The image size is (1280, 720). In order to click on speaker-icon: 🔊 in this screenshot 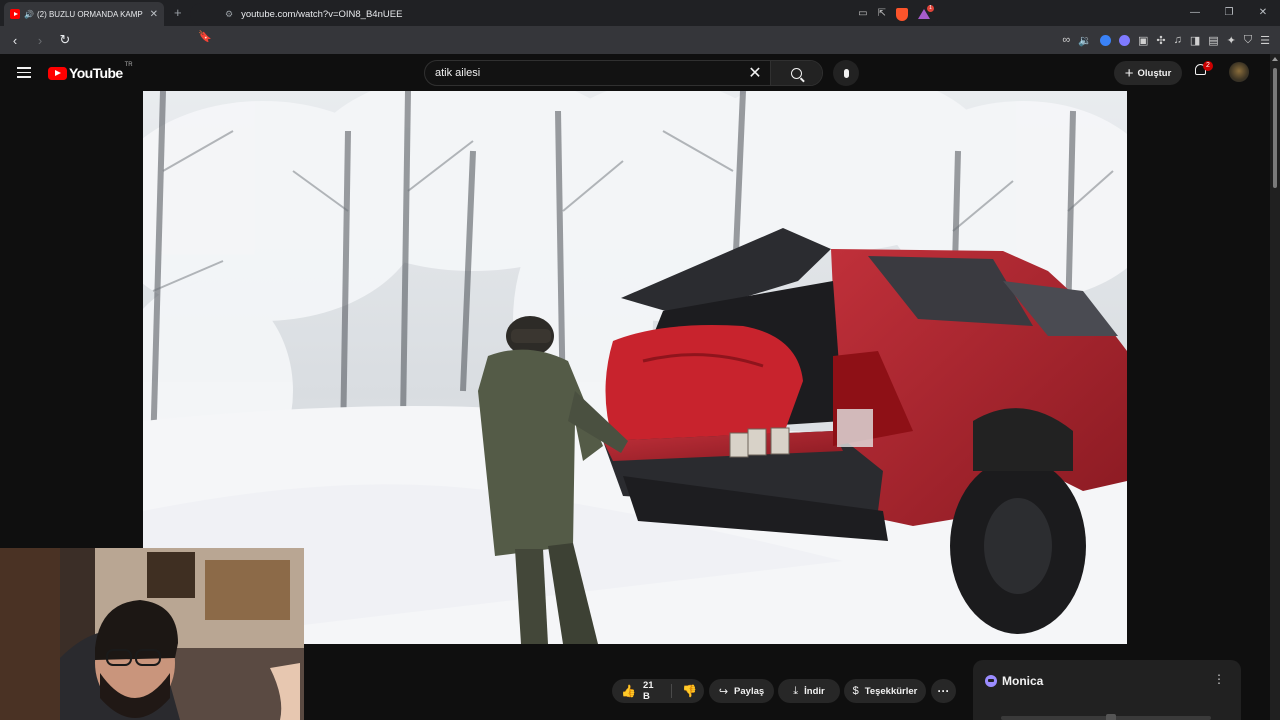, I will do `click(29, 14)`.